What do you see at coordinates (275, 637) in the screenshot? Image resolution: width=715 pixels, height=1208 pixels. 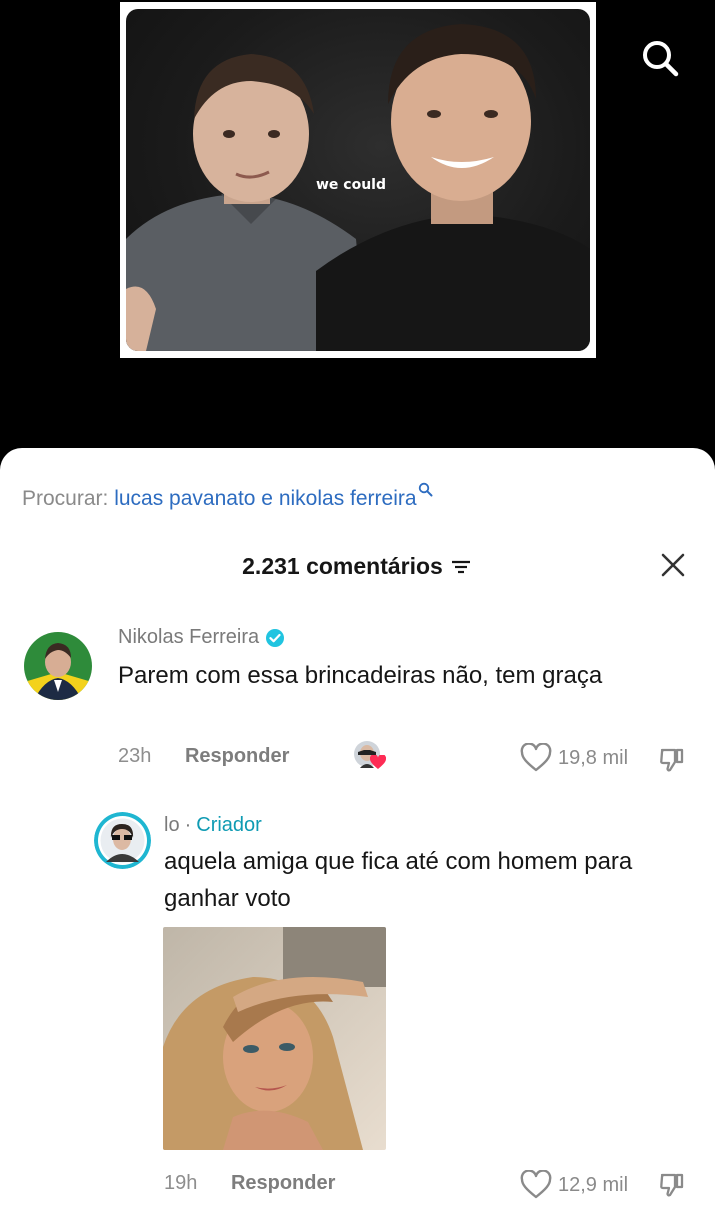 I see `verified-icon` at bounding box center [275, 637].